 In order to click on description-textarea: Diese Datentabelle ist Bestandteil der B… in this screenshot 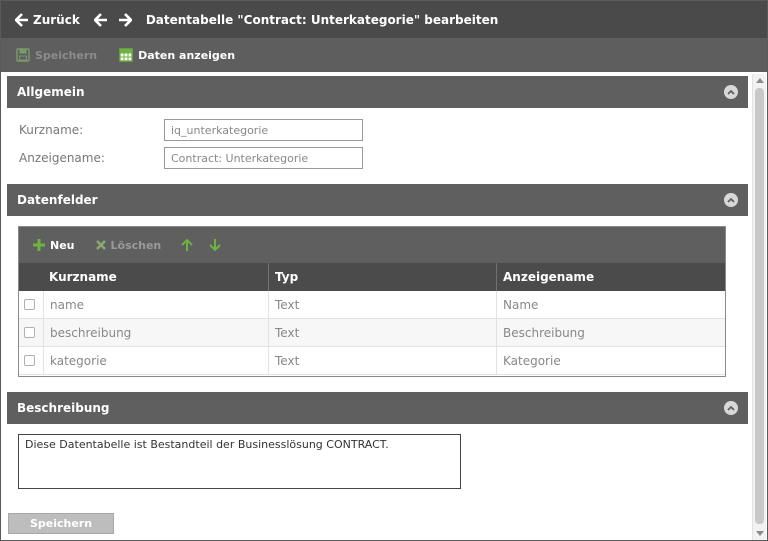, I will do `click(239, 461)`.